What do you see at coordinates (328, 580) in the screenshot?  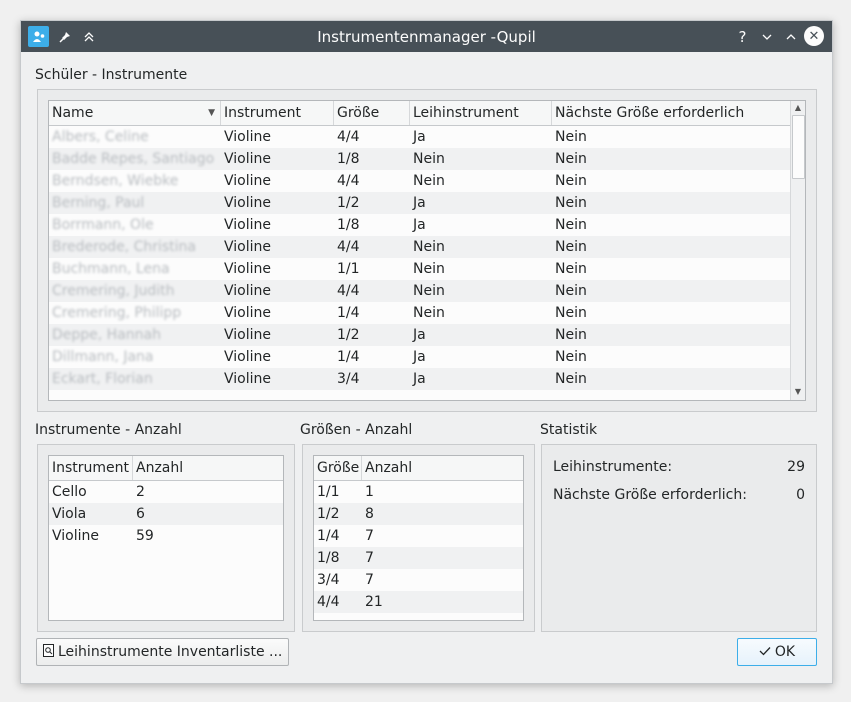 I see `table-cell: 3/4` at bounding box center [328, 580].